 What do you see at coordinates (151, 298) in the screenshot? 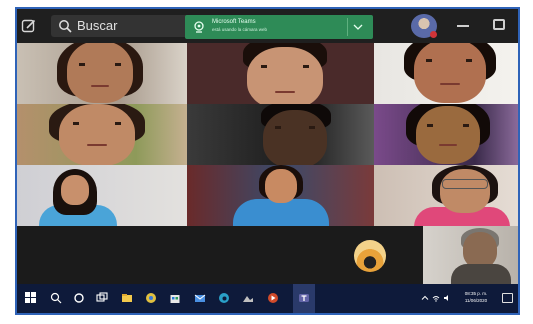
I see `chrome-icon` at bounding box center [151, 298].